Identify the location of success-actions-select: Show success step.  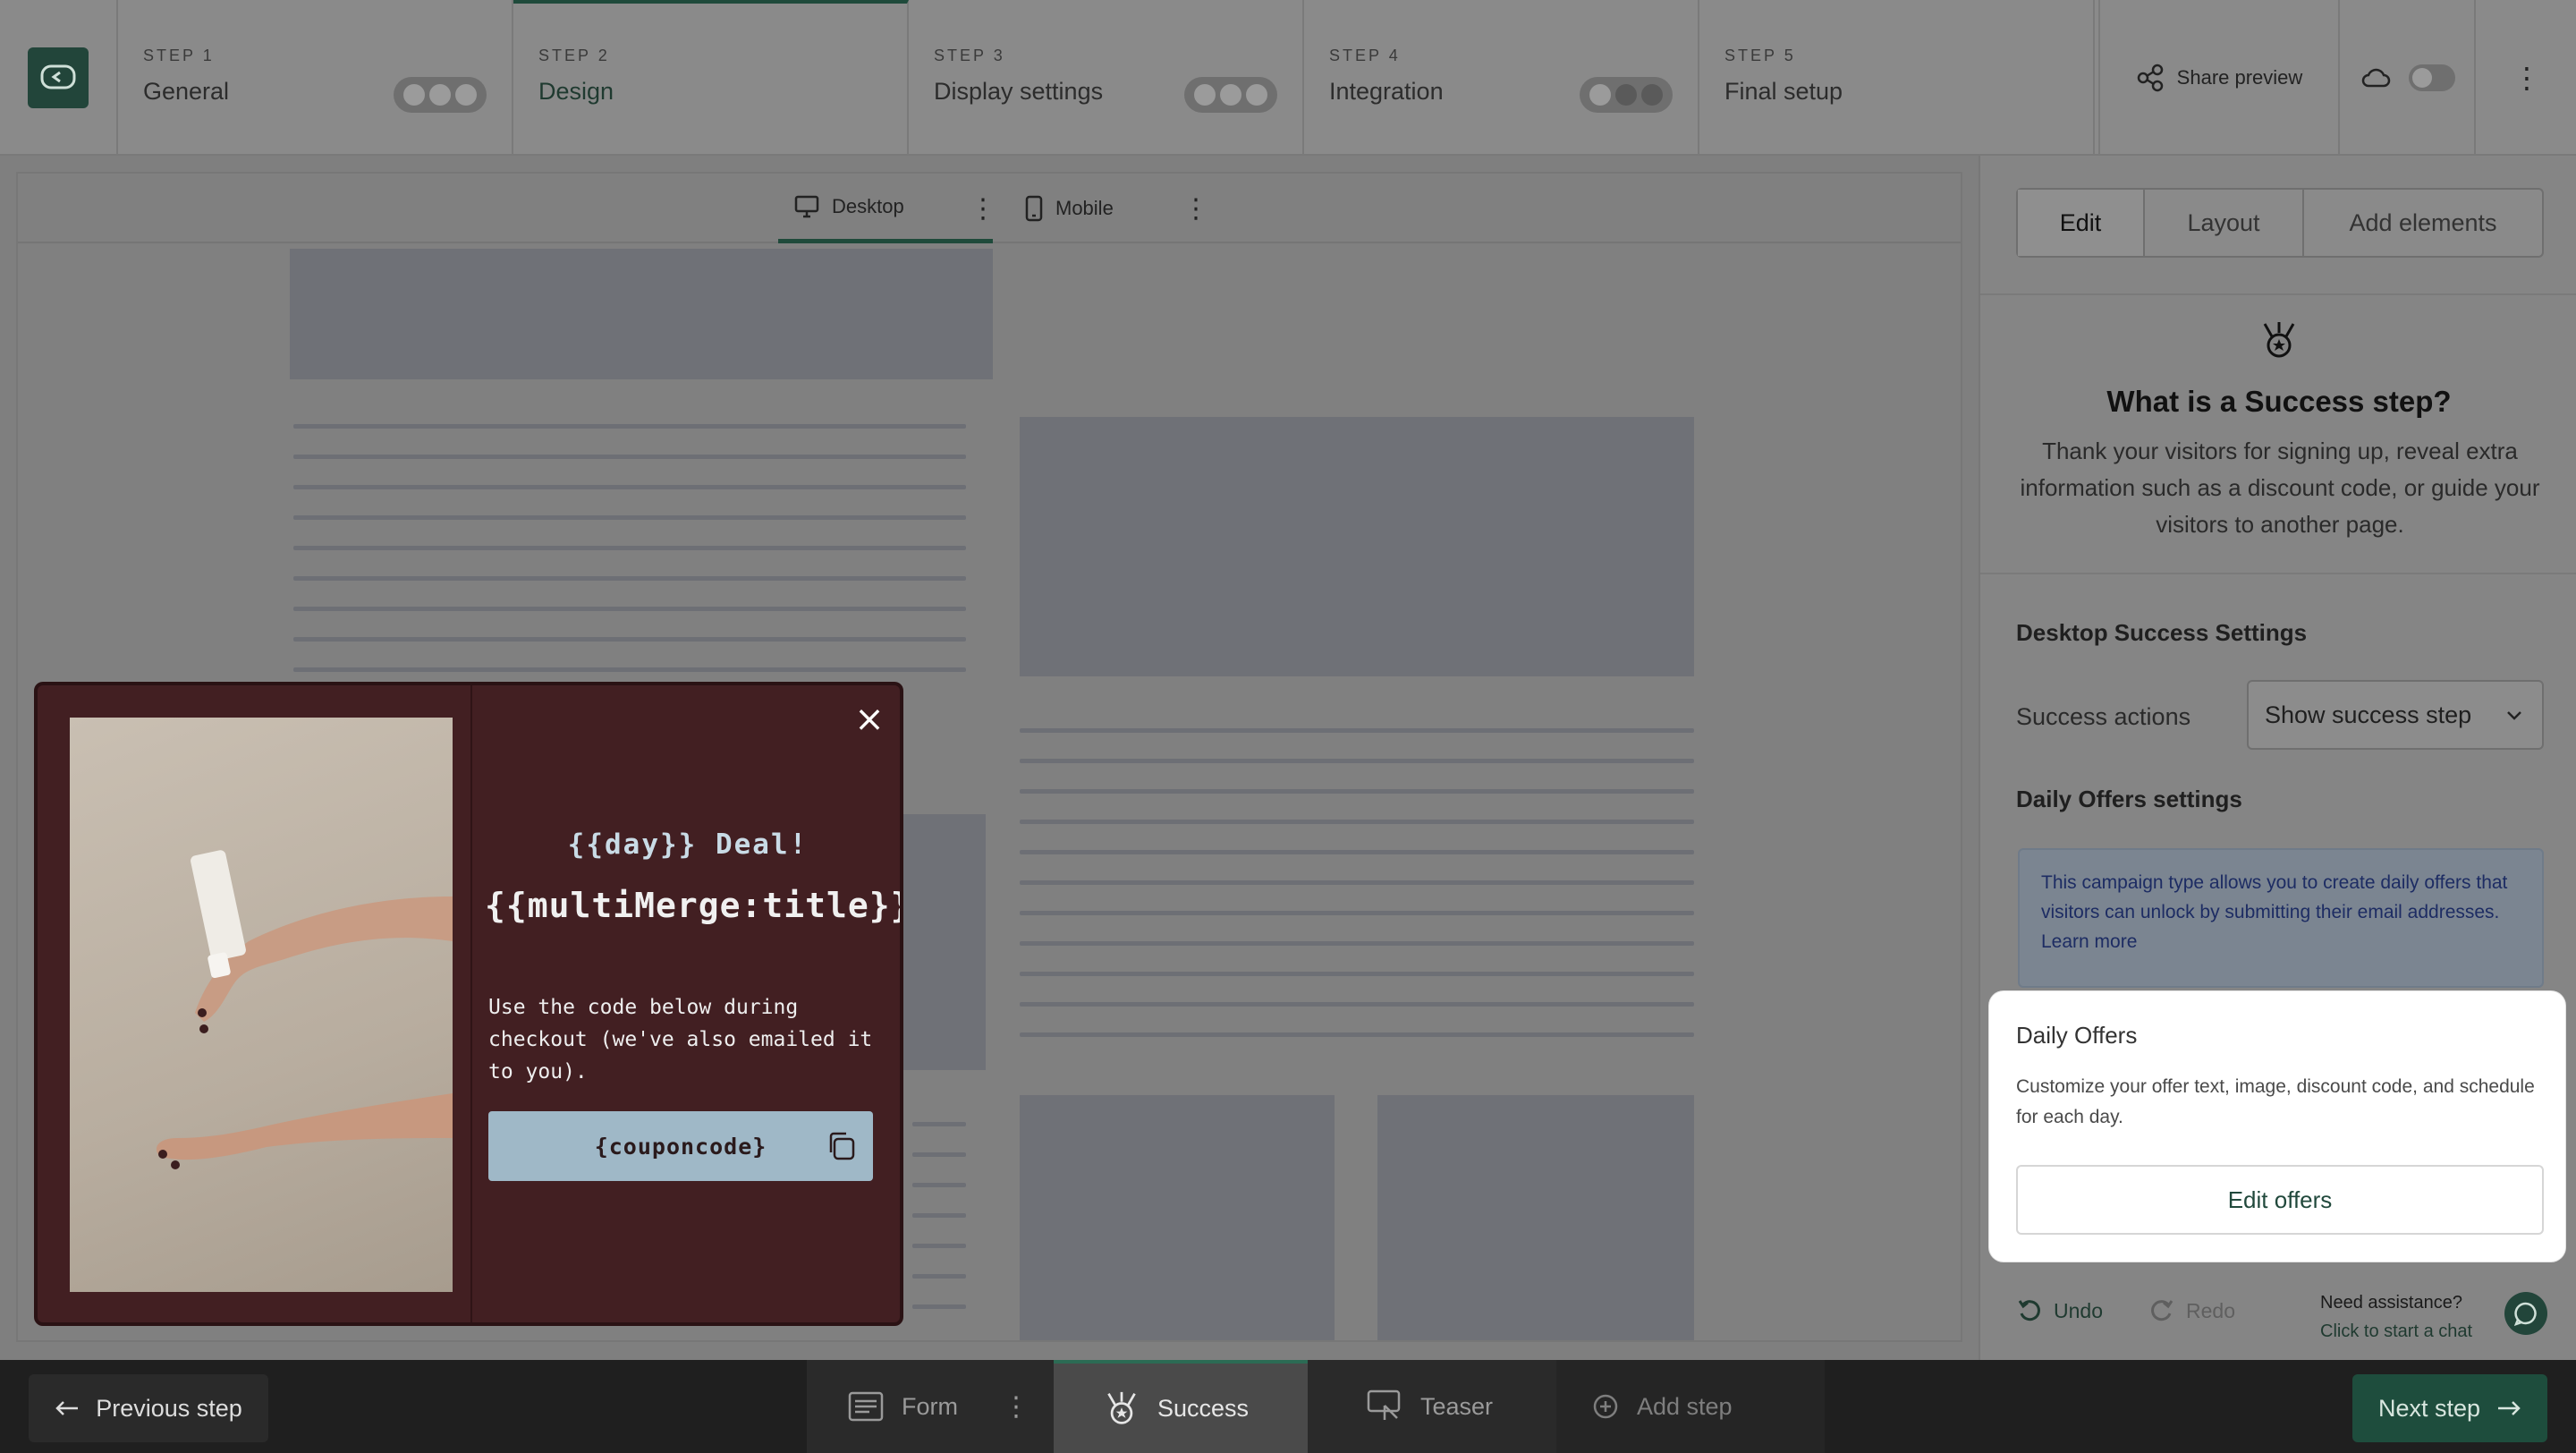
(2395, 715).